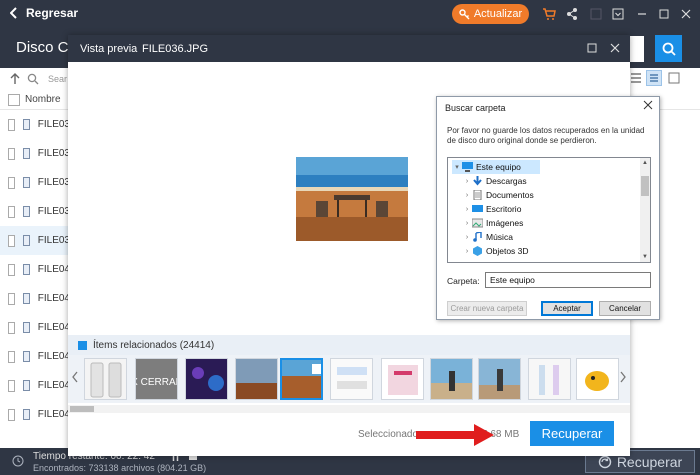 The image size is (700, 475). I want to click on scroll-down-icon: ▼, so click(645, 257).